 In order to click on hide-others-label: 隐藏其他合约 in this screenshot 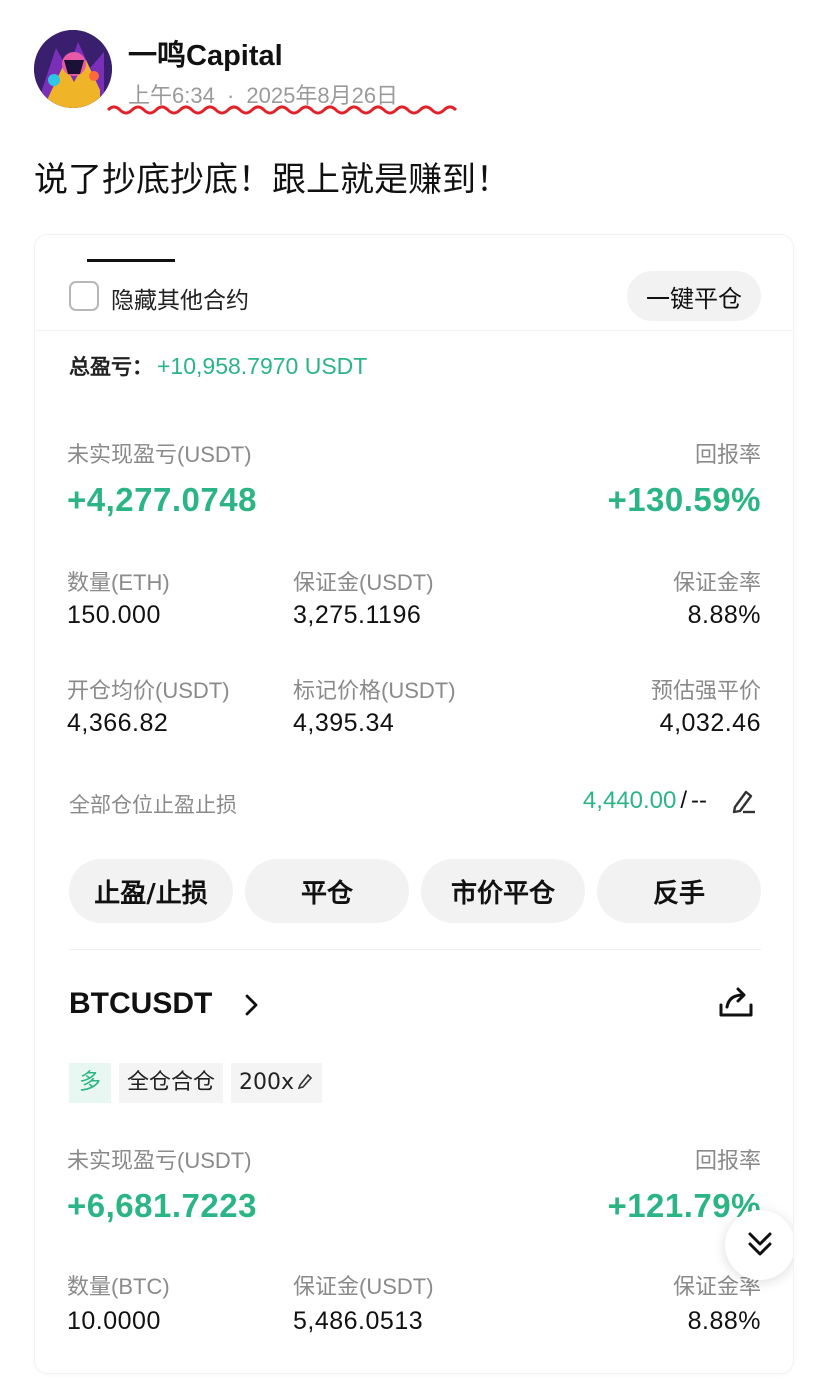, I will do `click(180, 298)`.